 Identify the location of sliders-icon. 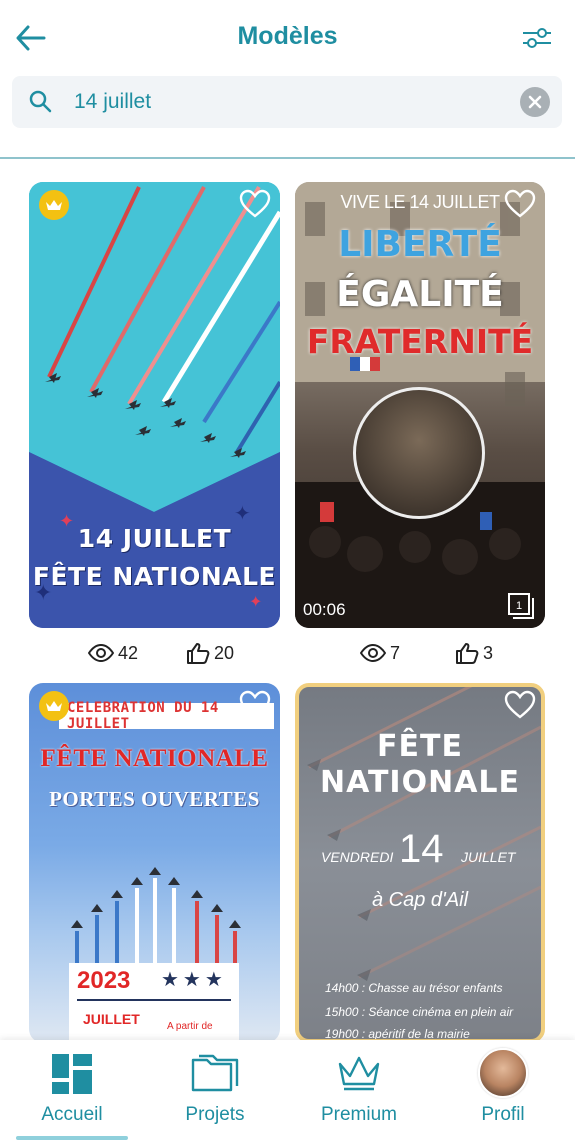
(537, 38).